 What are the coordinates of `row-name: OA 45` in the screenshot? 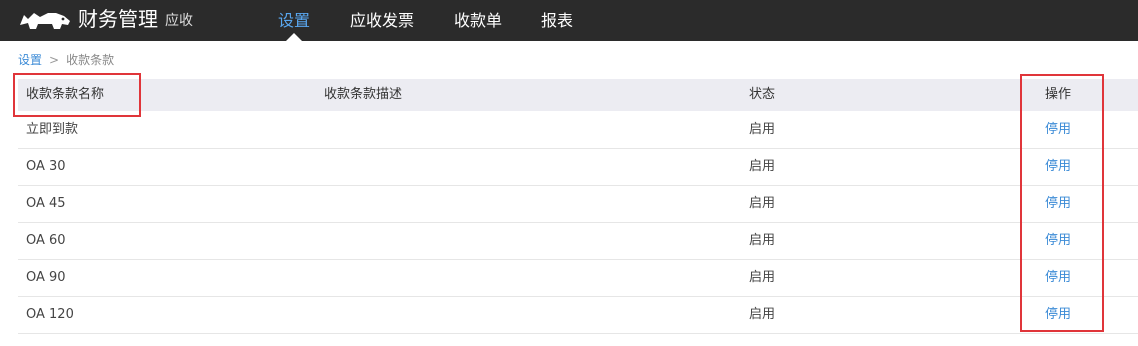 It's located at (46, 203).